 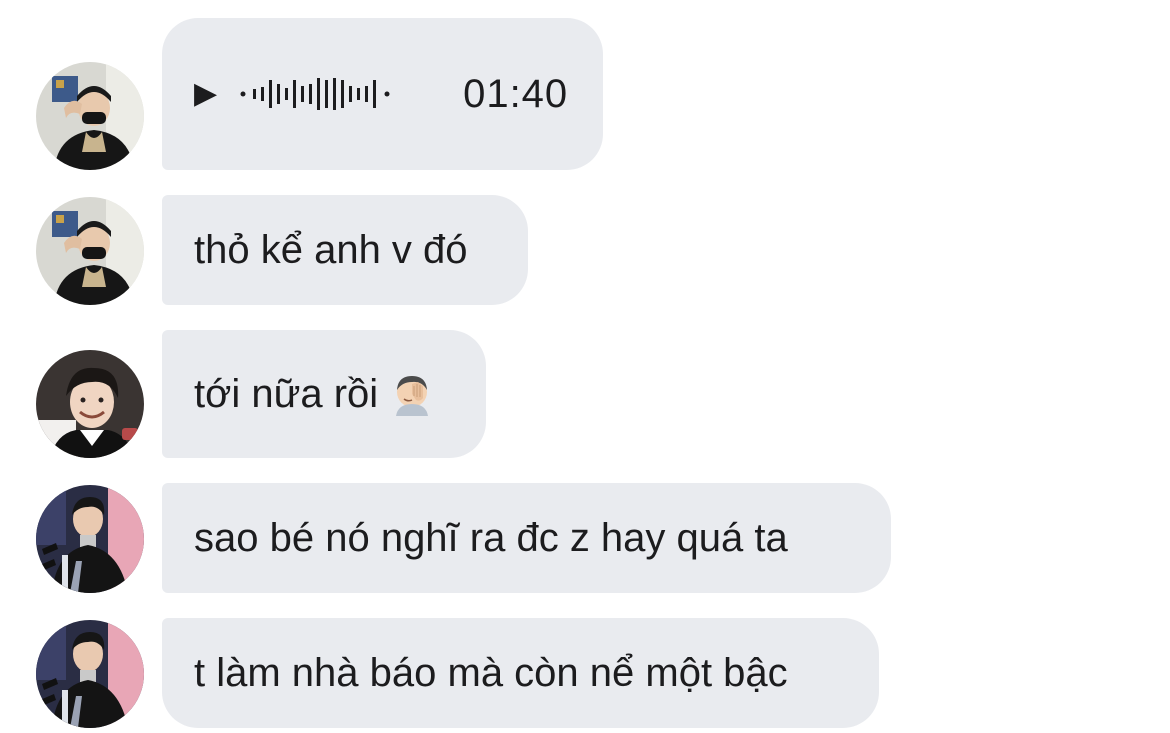 I want to click on message-bubble: t làm nhà báo mà còn nể một bậc, so click(x=520, y=673).